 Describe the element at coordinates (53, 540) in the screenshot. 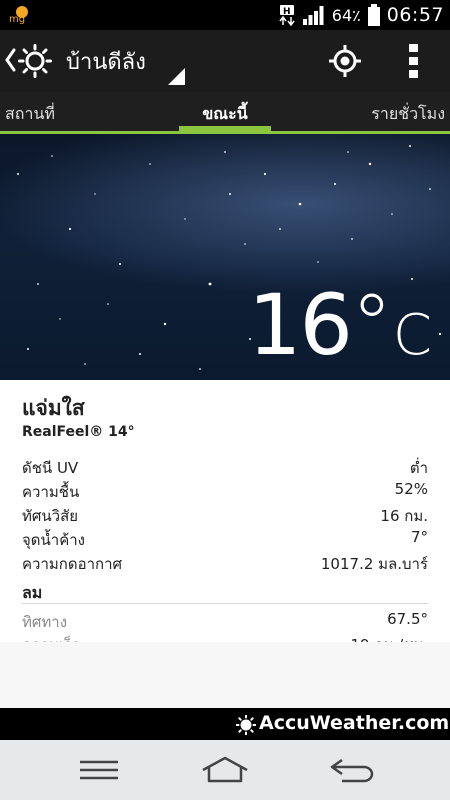

I see `detail-label: จุดน้ำค้าง` at that location.